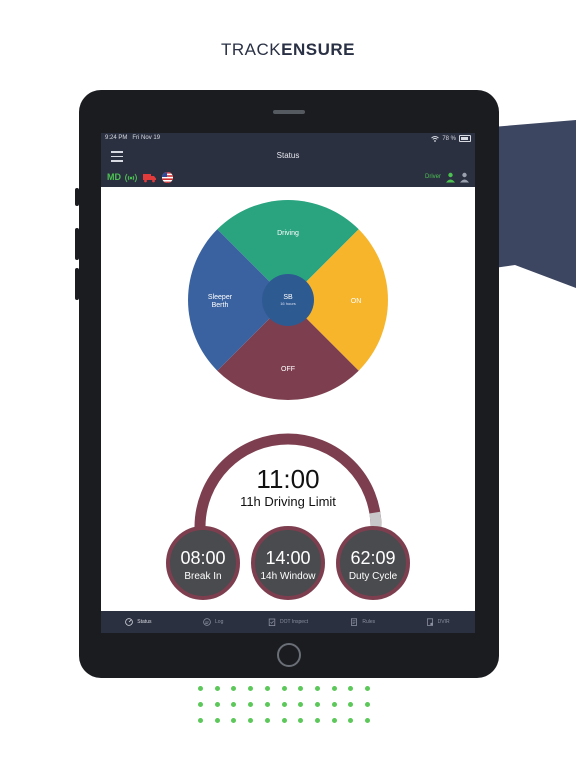 Image resolution: width=576 pixels, height=768 pixels. I want to click on system-status-bar: 9:24 PM Fri Nov 19 78 %, so click(288, 139).